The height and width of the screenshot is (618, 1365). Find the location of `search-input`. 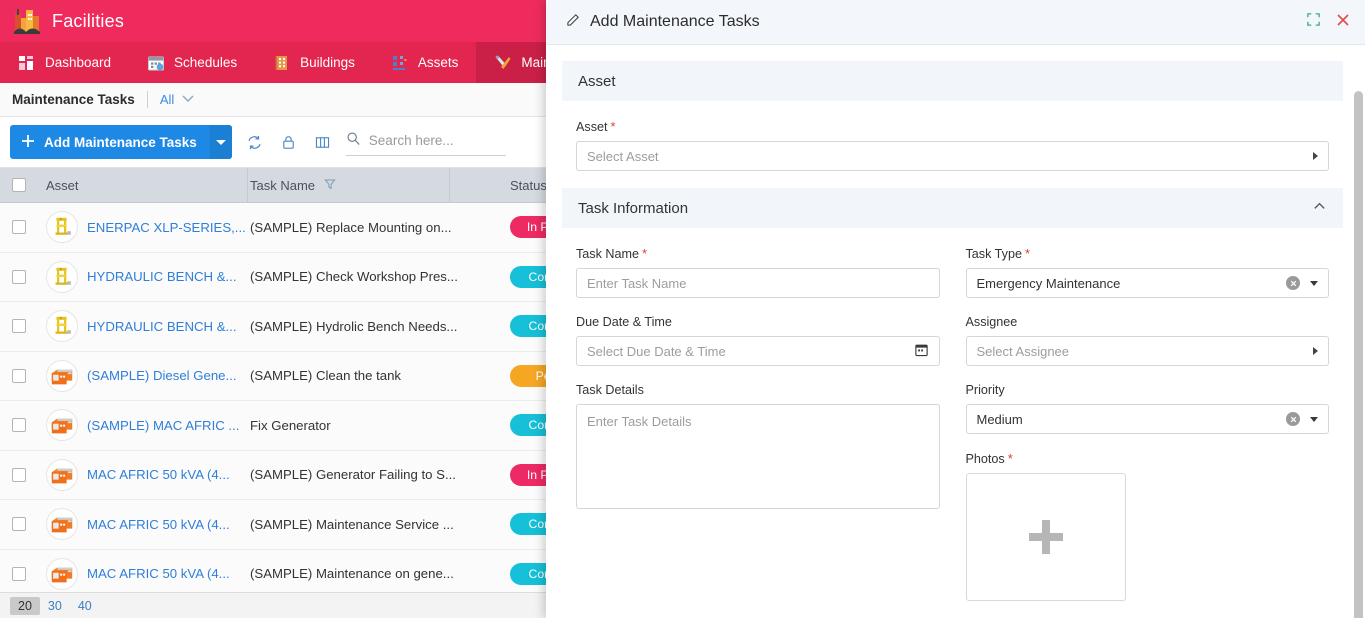

search-input is located at coordinates (437, 140).